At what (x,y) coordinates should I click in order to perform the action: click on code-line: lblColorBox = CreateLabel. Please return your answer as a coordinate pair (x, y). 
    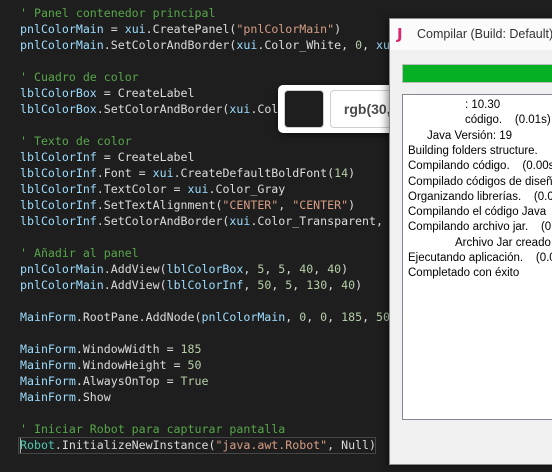
    Looking at the image, I should click on (107, 93).